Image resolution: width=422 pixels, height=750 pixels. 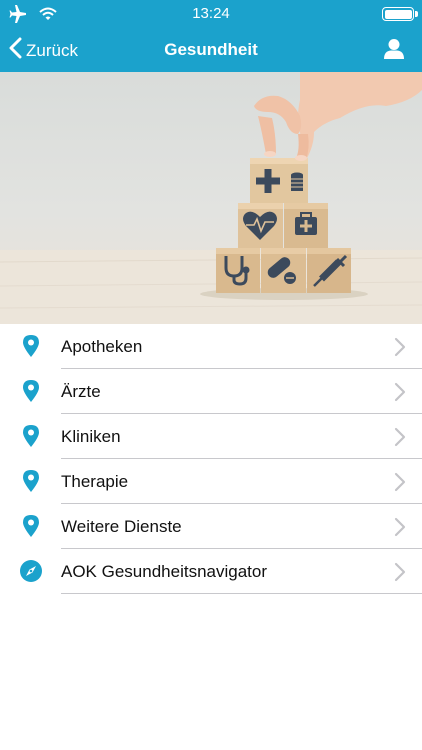 I want to click on list-item-label: Weitere Dienste, so click(x=121, y=526).